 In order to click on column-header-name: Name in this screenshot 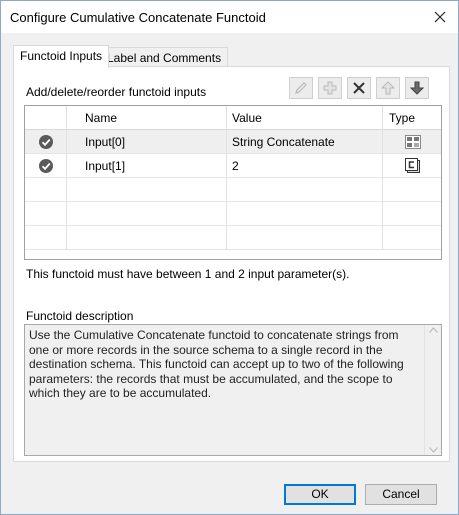, I will do `click(147, 118)`.